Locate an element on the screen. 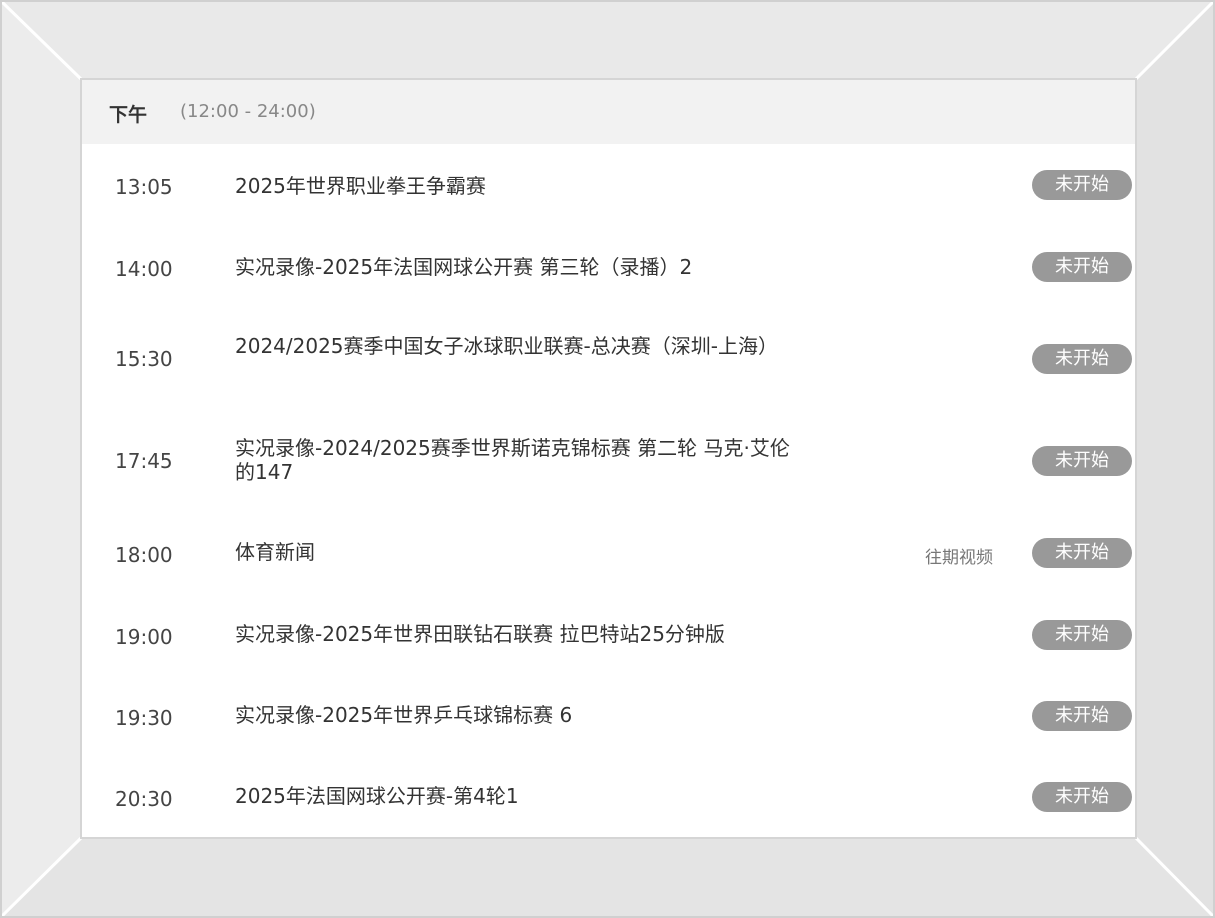 The height and width of the screenshot is (918, 1215). program-time: 14:00 is located at coordinates (144, 269).